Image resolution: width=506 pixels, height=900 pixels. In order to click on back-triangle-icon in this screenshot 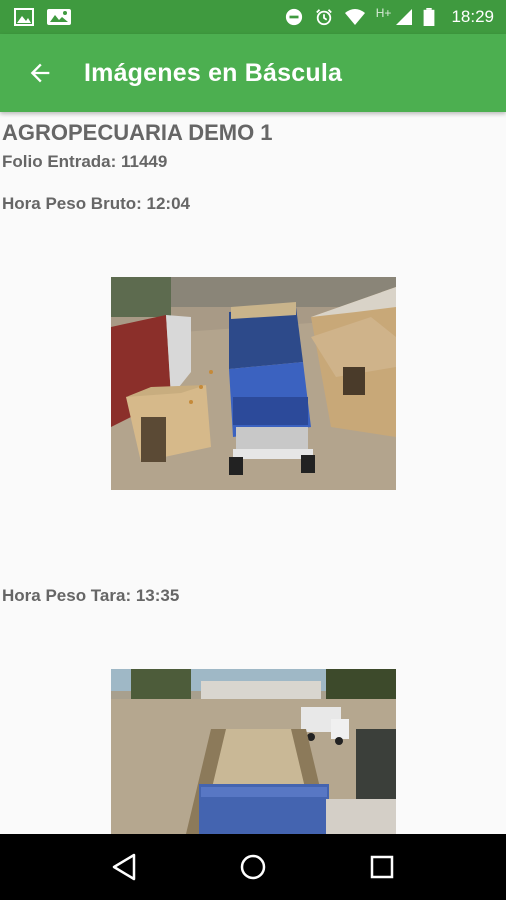, I will do `click(124, 867)`.